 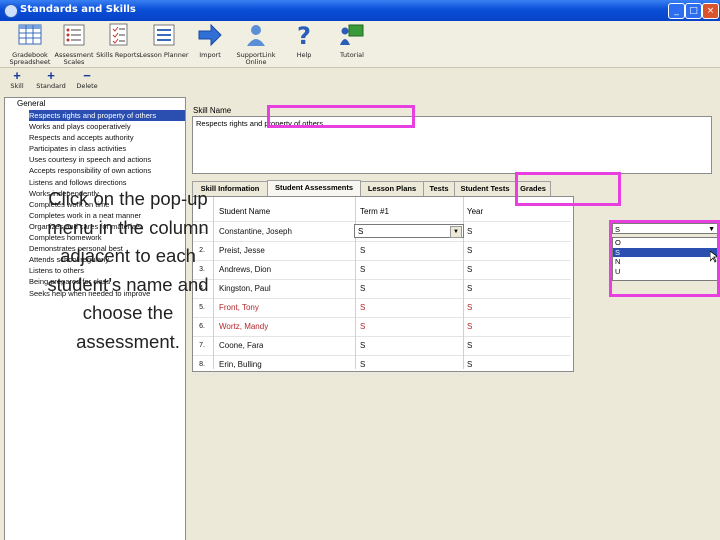 I want to click on import-arrow-icon, so click(x=210, y=35).